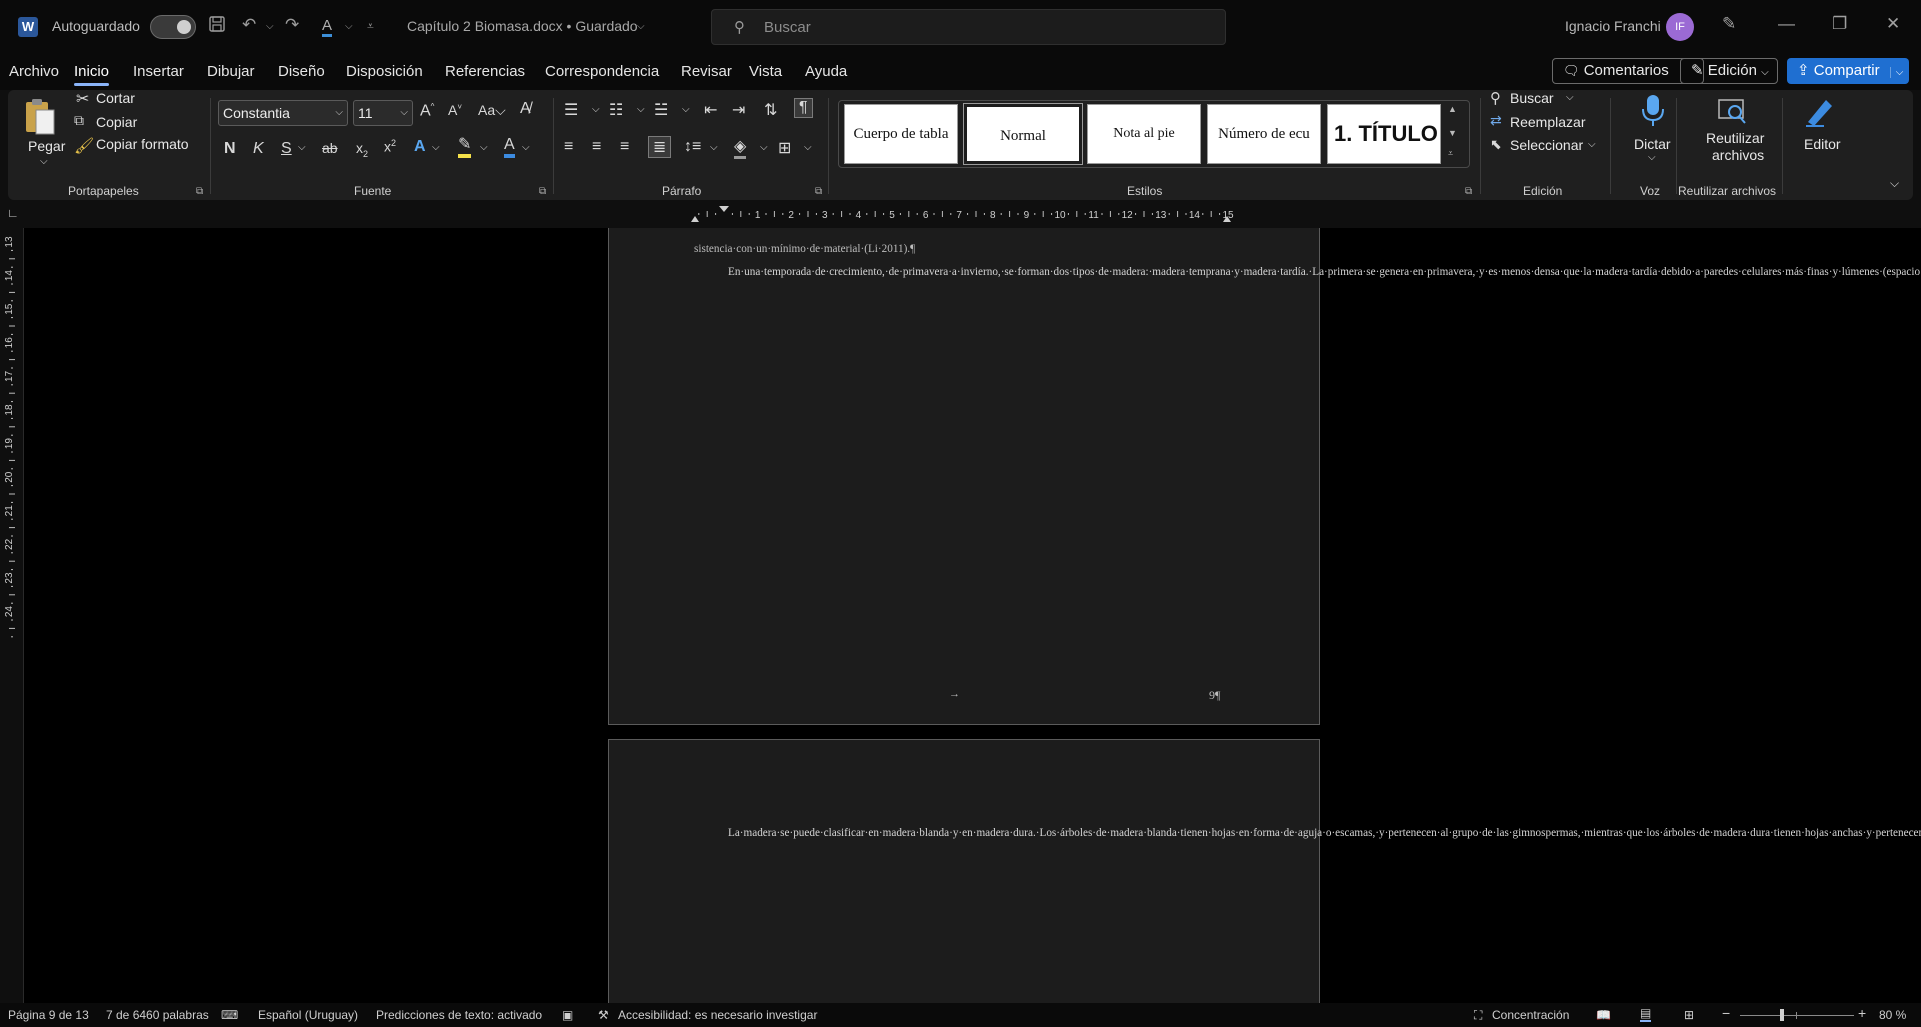 This screenshot has width=1921, height=1027. Describe the element at coordinates (641, 26) in the screenshot. I see `title-chevron-down-icon: ⌵` at that location.